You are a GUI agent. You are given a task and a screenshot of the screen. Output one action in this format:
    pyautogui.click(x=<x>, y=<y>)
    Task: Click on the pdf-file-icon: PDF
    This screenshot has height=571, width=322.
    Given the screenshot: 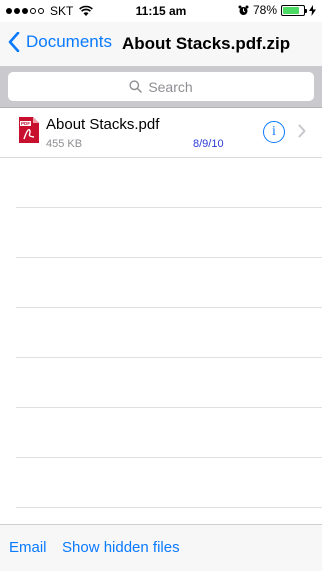 What is the action you would take?
    pyautogui.click(x=29, y=130)
    